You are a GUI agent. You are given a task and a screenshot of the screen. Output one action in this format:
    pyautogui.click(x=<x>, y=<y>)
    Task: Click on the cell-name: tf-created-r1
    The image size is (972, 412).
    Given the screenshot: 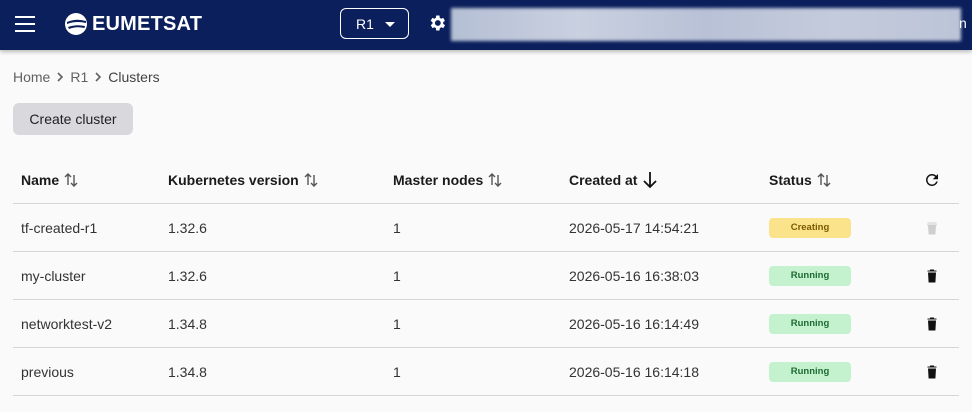 What is the action you would take?
    pyautogui.click(x=59, y=227)
    